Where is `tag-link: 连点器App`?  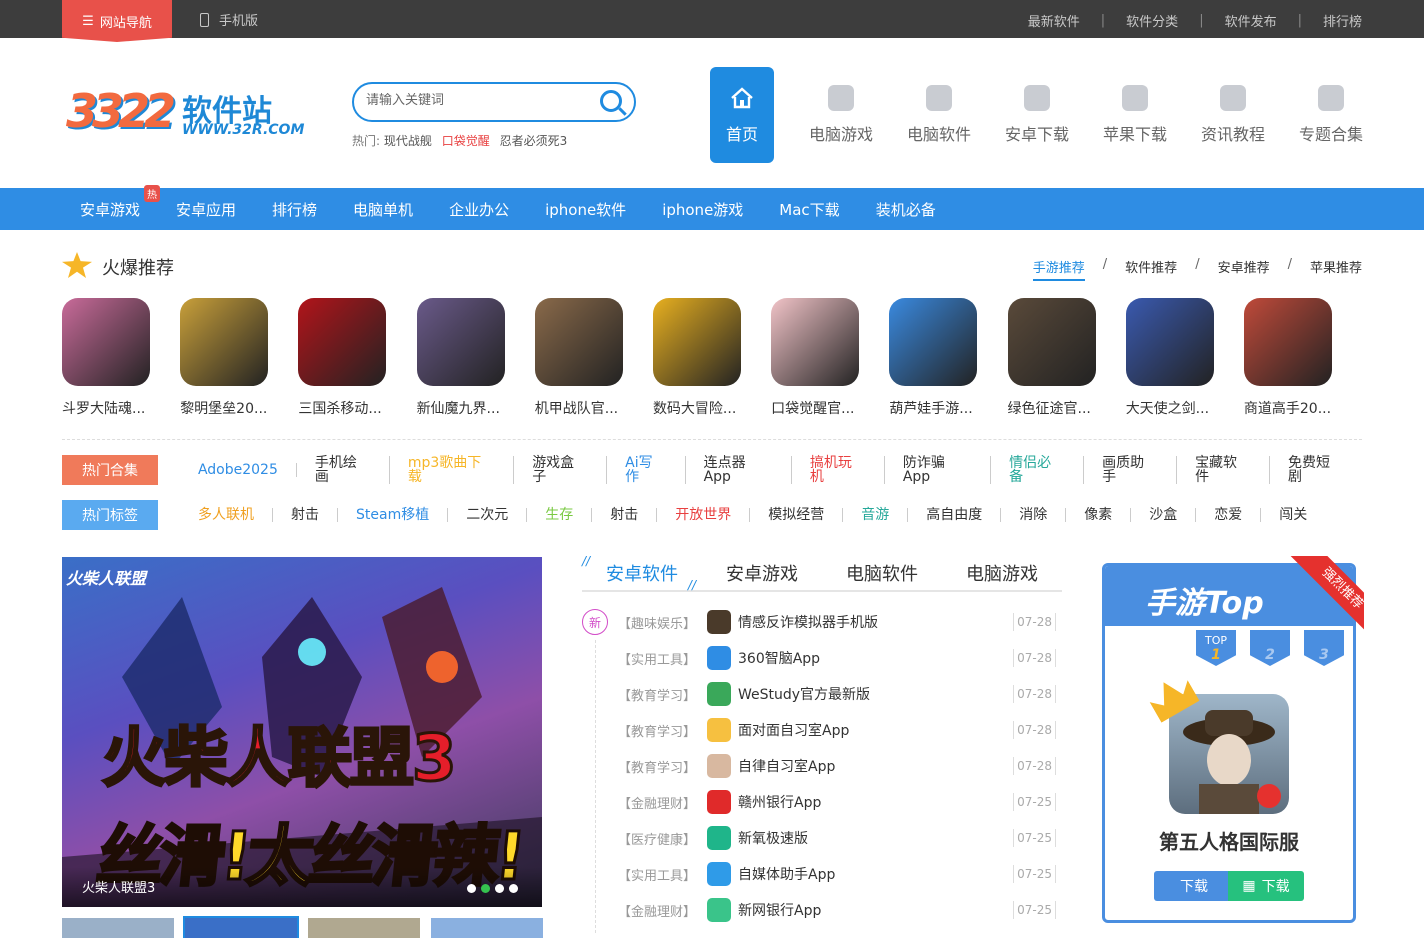 tag-link: 连点器App is located at coordinates (739, 470).